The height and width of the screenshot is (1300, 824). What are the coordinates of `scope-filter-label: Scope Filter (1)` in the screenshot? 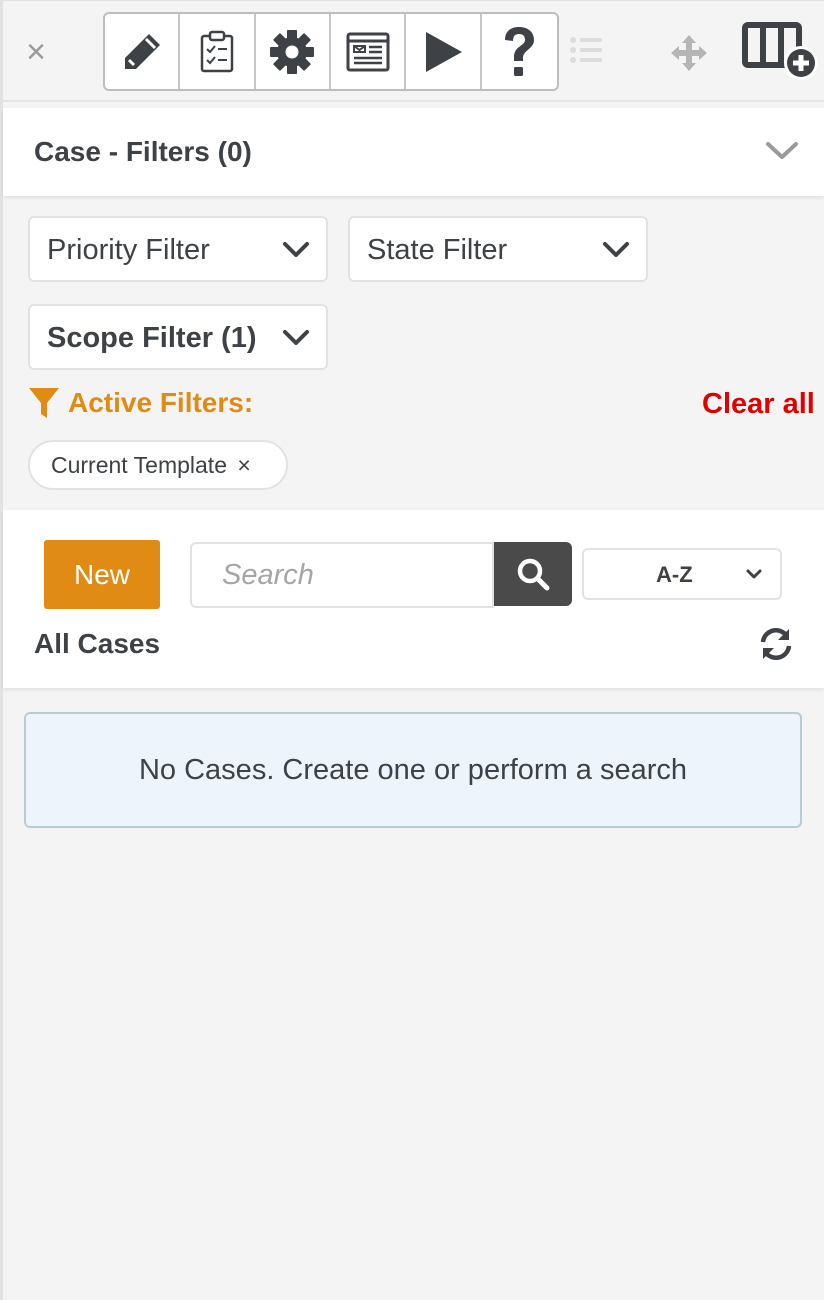 It's located at (152, 338).